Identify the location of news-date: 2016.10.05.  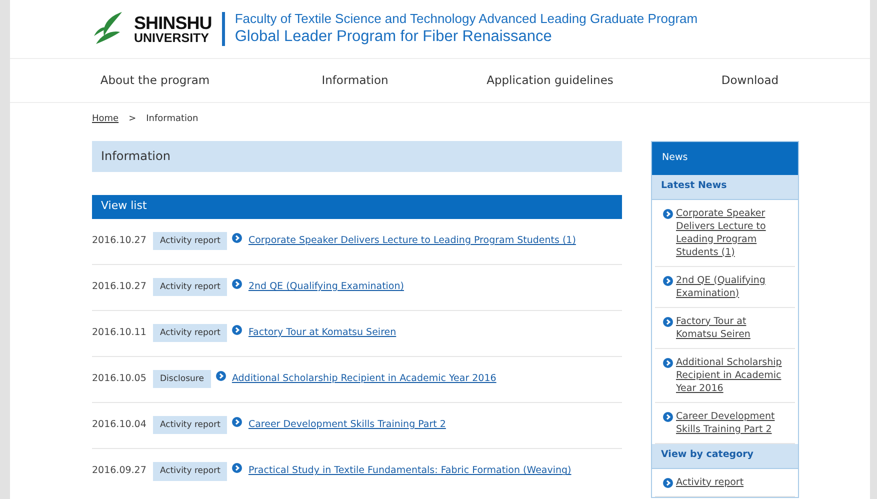
(120, 379).